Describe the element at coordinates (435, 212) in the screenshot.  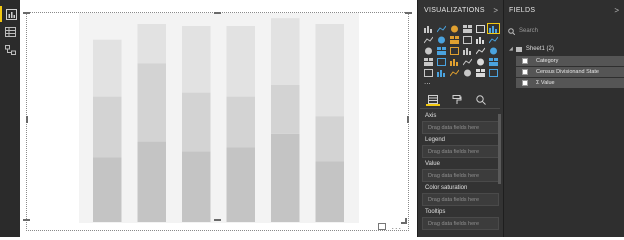
I see `well-label: Tooltips` at that location.